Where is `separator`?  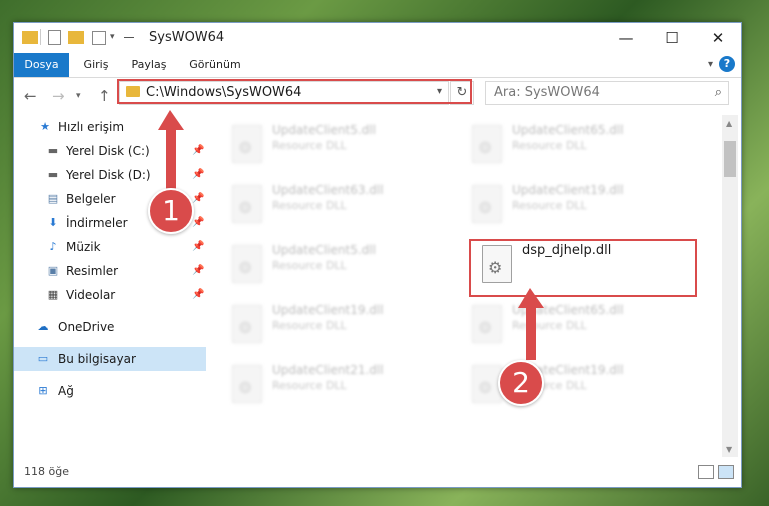 separator is located at coordinates (40, 37).